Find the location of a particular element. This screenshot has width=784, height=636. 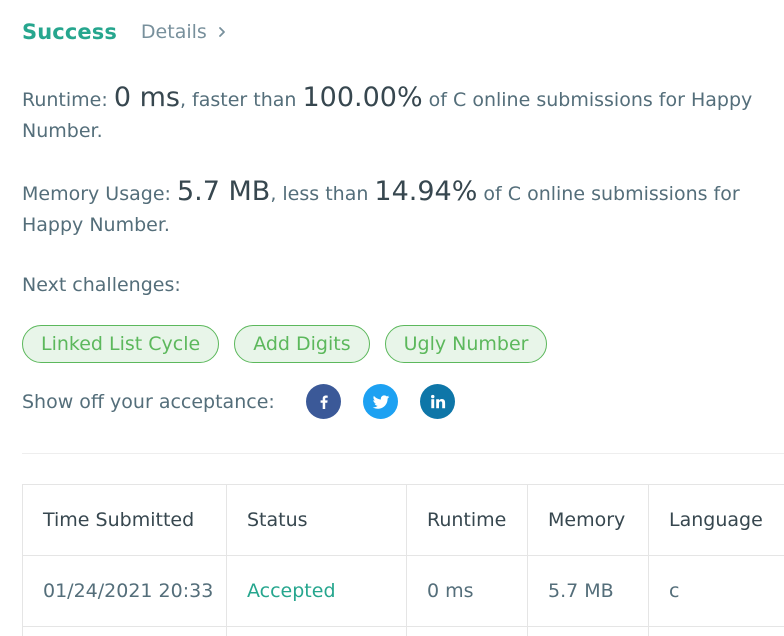

share-row: Show off your acceptance: is located at coordinates (249, 401).